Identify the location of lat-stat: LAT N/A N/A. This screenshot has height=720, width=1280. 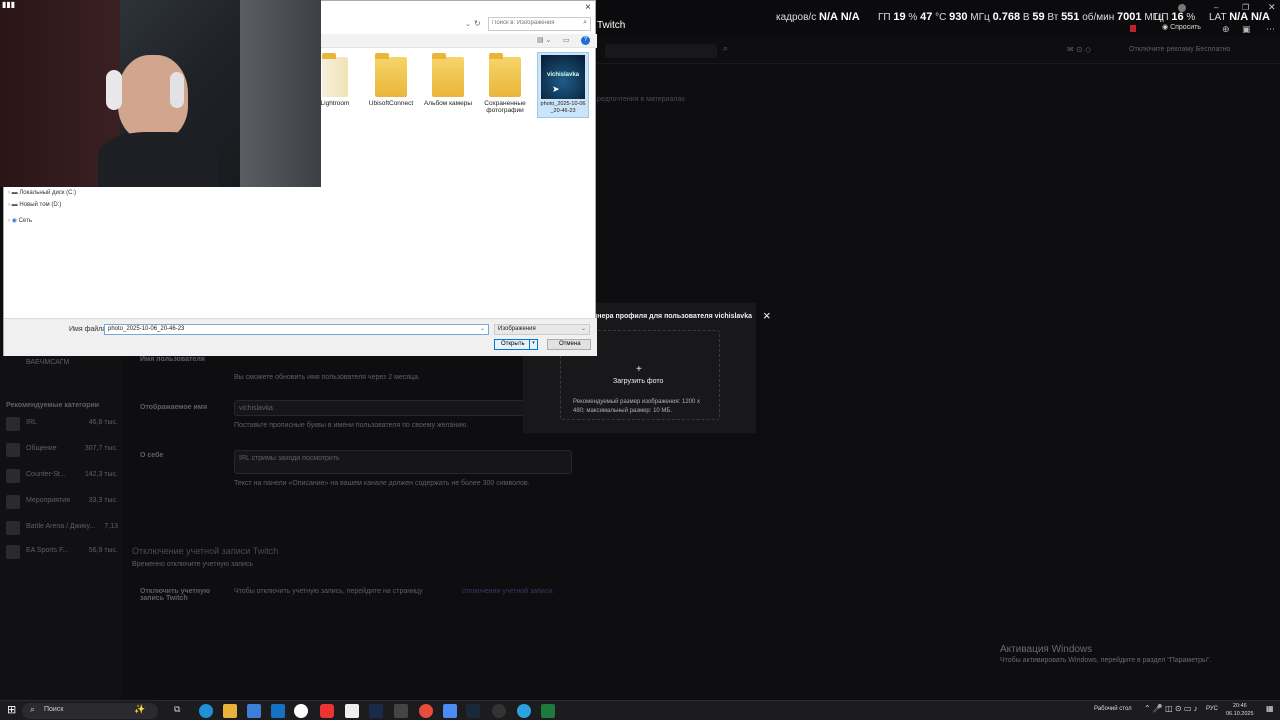
(1239, 17).